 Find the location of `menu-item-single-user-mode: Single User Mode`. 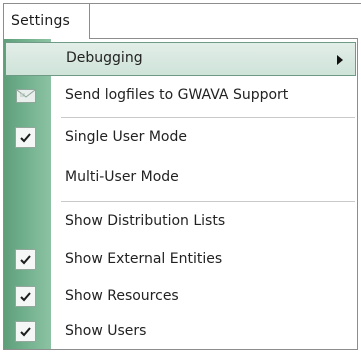

menu-item-single-user-mode: Single User Mode is located at coordinates (180, 138).